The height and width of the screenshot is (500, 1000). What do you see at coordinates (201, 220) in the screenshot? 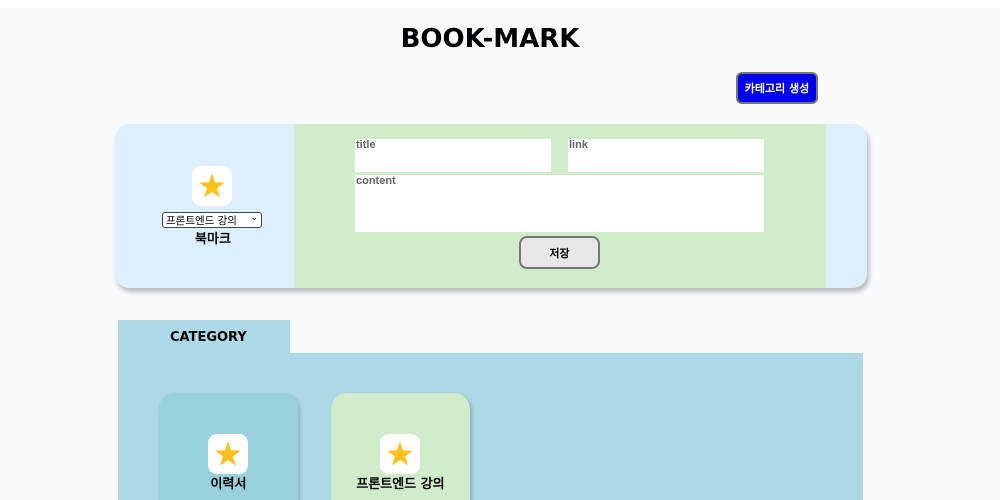
I see `category-select-value: 프론트엔드 강의` at bounding box center [201, 220].